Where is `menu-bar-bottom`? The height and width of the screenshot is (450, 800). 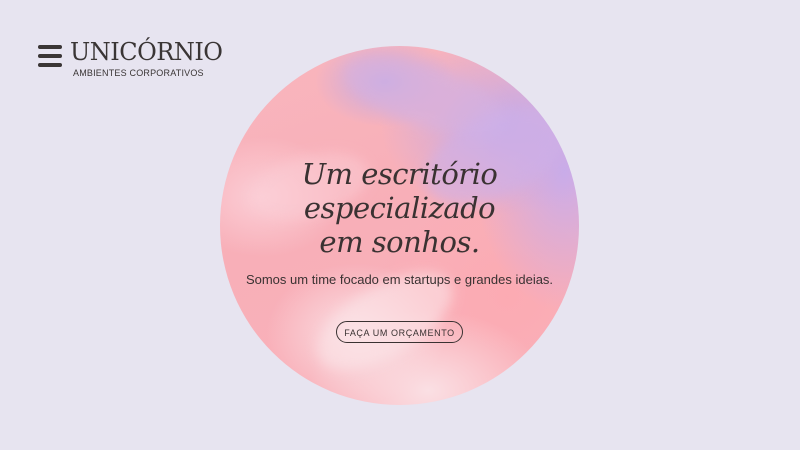 menu-bar-bottom is located at coordinates (50, 65).